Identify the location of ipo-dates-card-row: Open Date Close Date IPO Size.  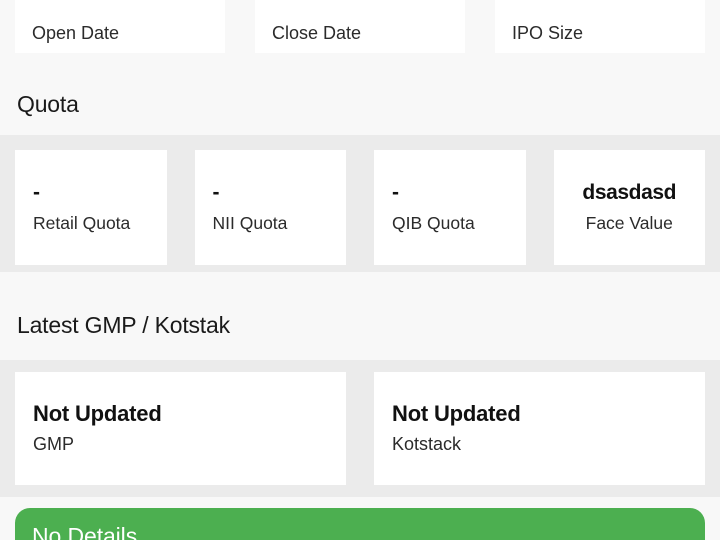
(360, 26).